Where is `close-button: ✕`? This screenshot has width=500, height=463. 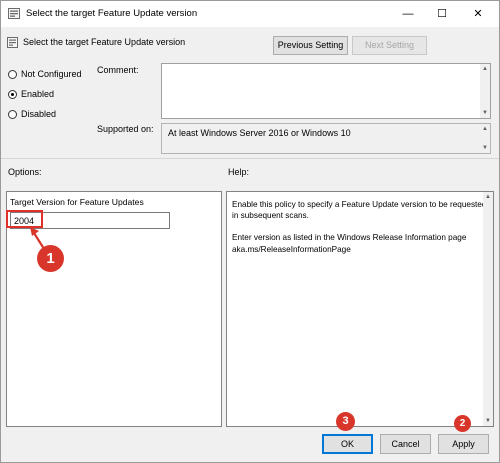
close-button: ✕ is located at coordinates (478, 14).